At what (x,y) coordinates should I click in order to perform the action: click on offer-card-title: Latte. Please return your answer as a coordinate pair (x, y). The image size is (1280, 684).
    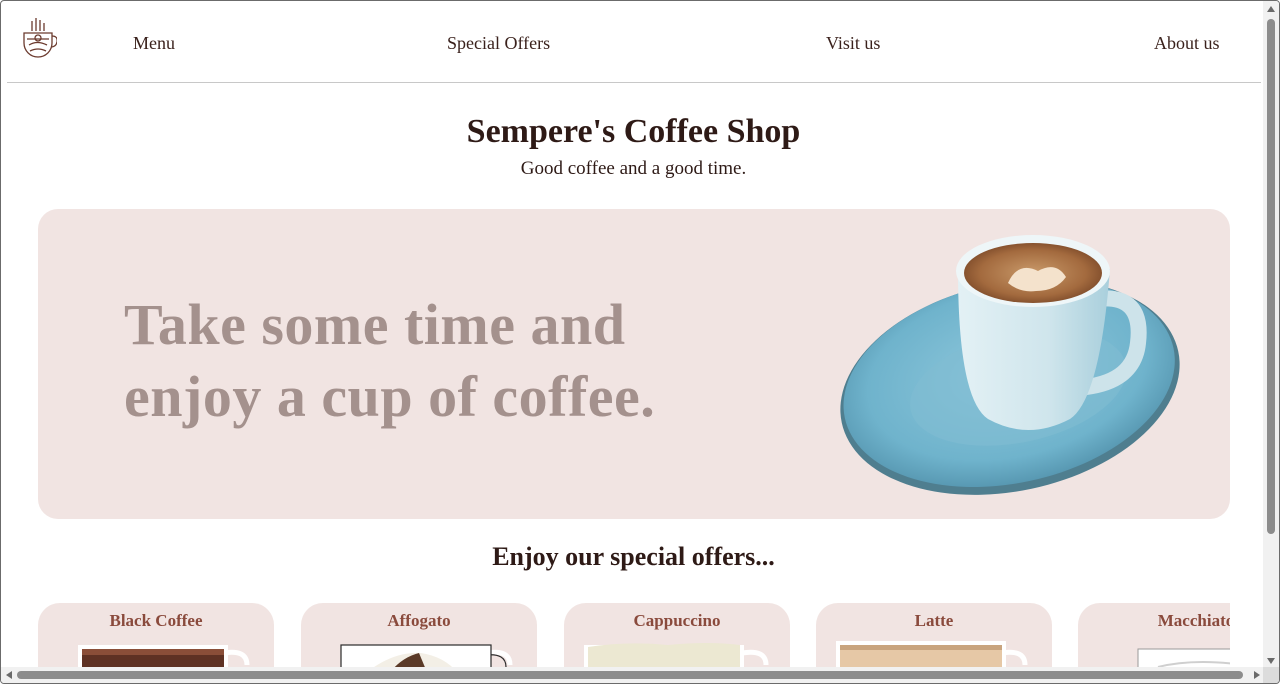
    Looking at the image, I should click on (934, 620).